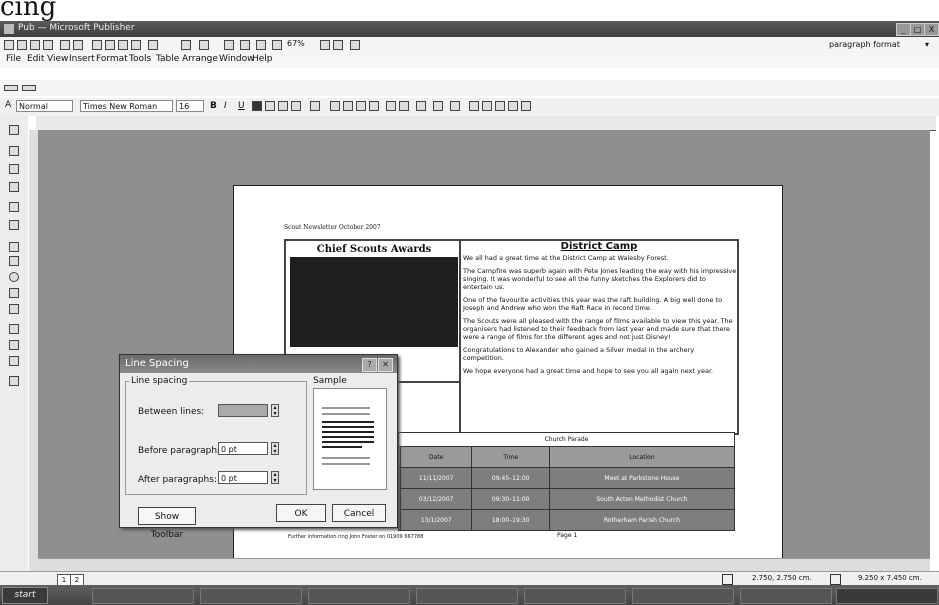  Describe the element at coordinates (167, 523) in the screenshot. I see `show-toolbar-button: Show Toolbar` at that location.